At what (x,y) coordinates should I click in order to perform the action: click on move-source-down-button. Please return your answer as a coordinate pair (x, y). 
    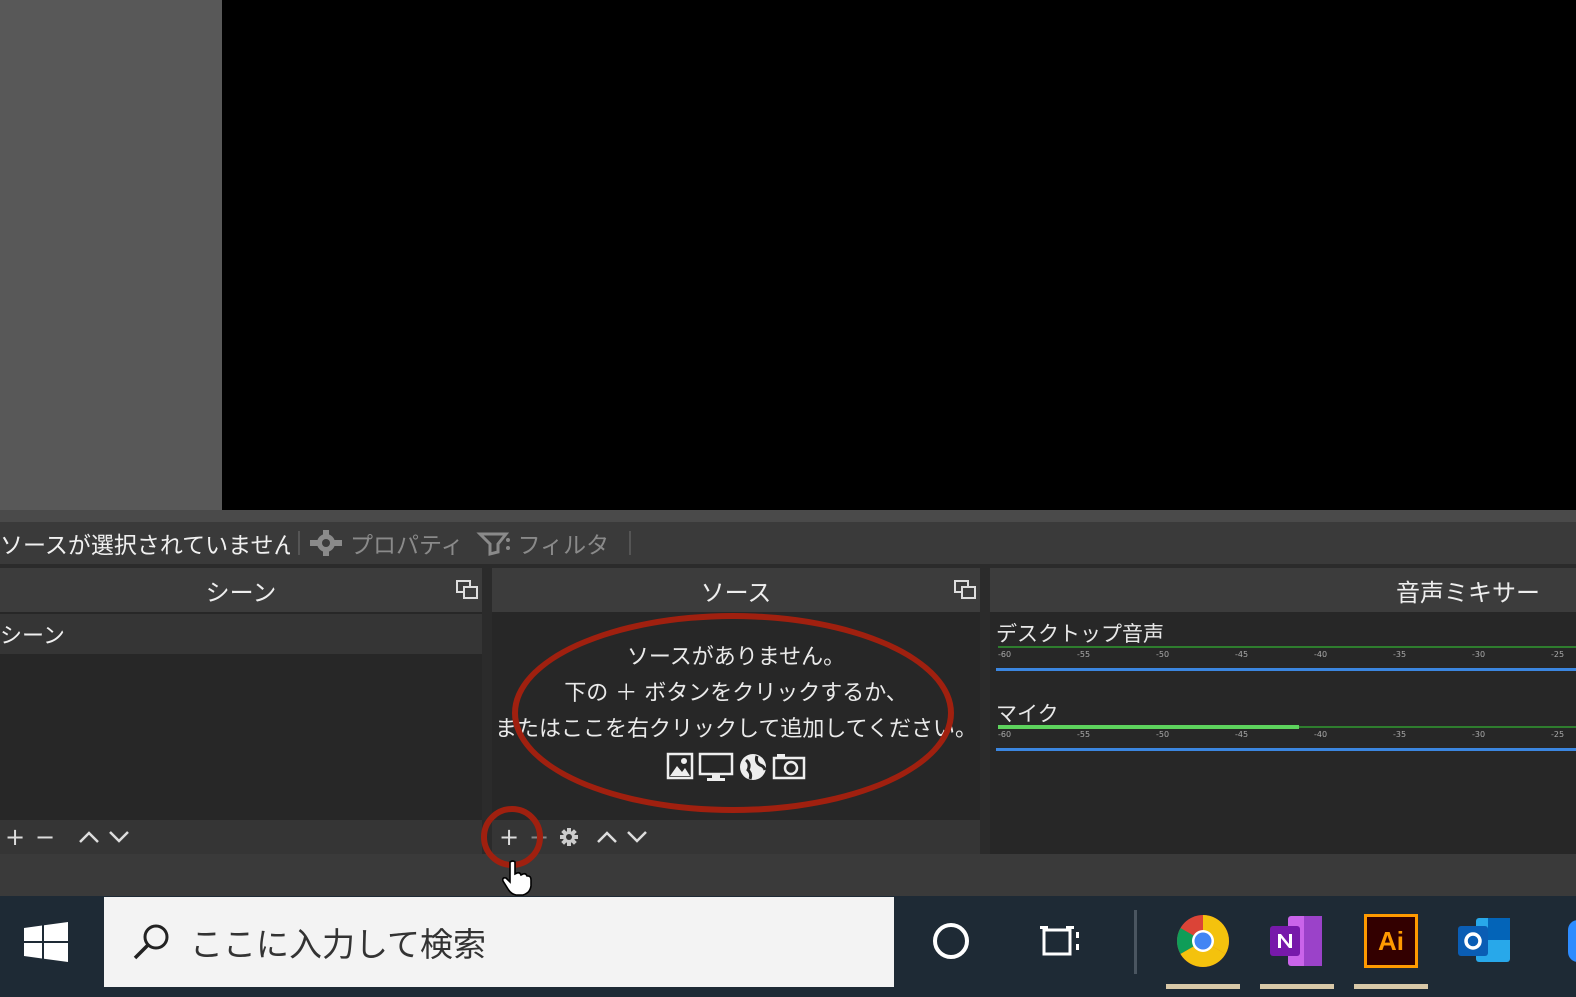
    Looking at the image, I should click on (637, 837).